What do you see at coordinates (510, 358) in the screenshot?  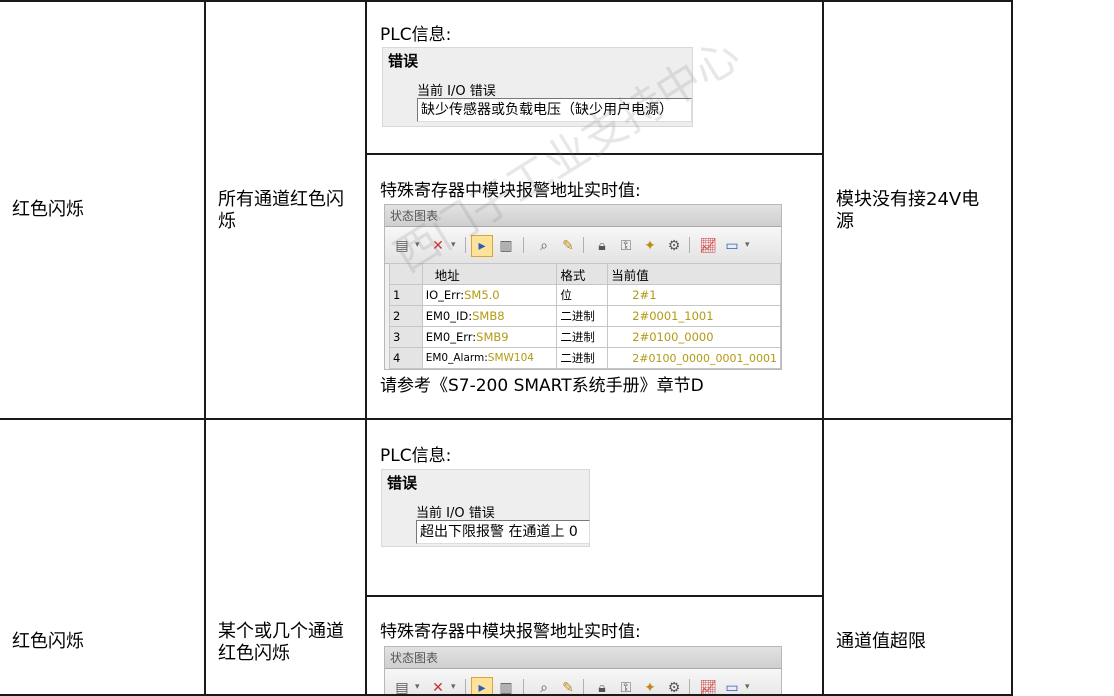 I see `address: SMW104` at bounding box center [510, 358].